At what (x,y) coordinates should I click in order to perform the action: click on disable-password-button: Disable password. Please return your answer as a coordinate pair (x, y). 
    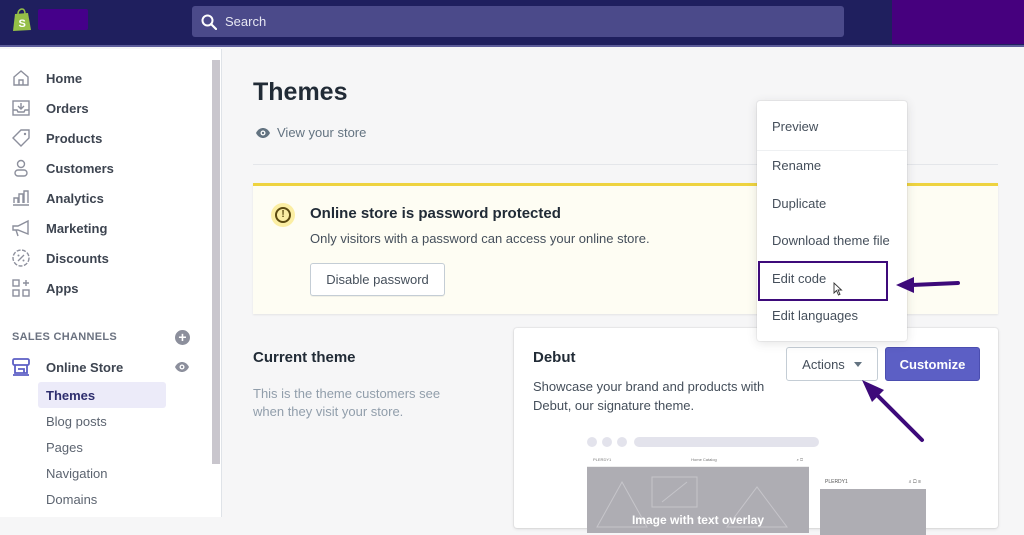
    Looking at the image, I should click on (377, 279).